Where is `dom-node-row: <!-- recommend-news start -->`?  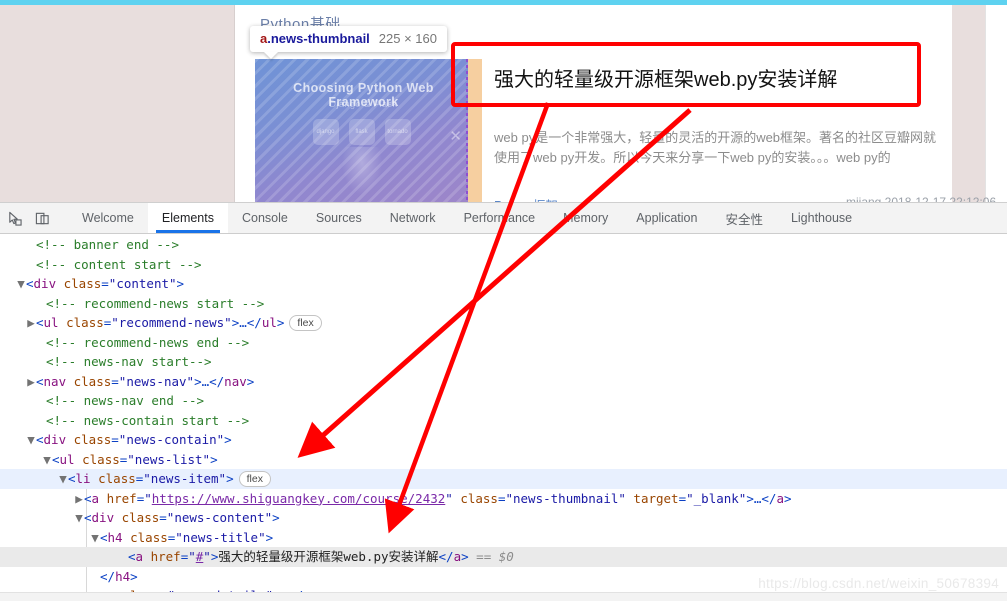 dom-node-row: <!-- recommend-news start --> is located at coordinates (503, 304).